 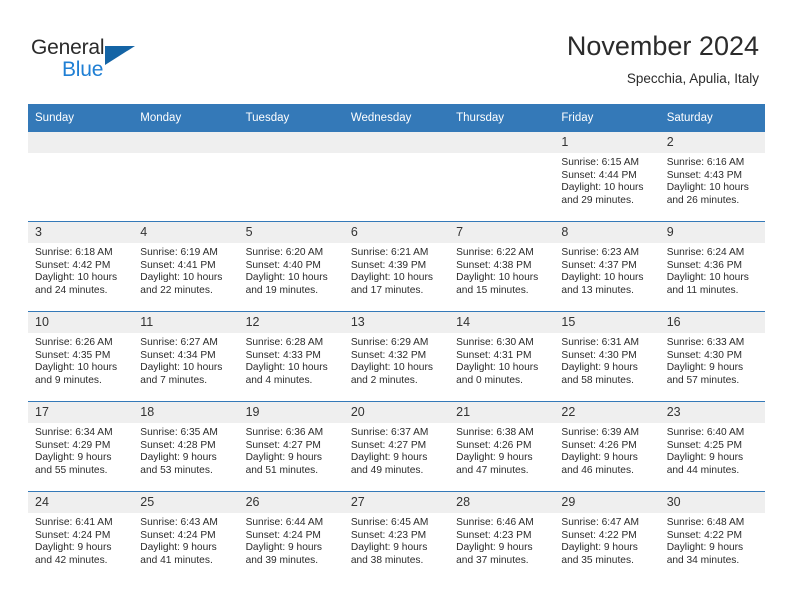 What do you see at coordinates (494, 445) in the screenshot?
I see `sunset-text: Sunset: 4:26 PM` at bounding box center [494, 445].